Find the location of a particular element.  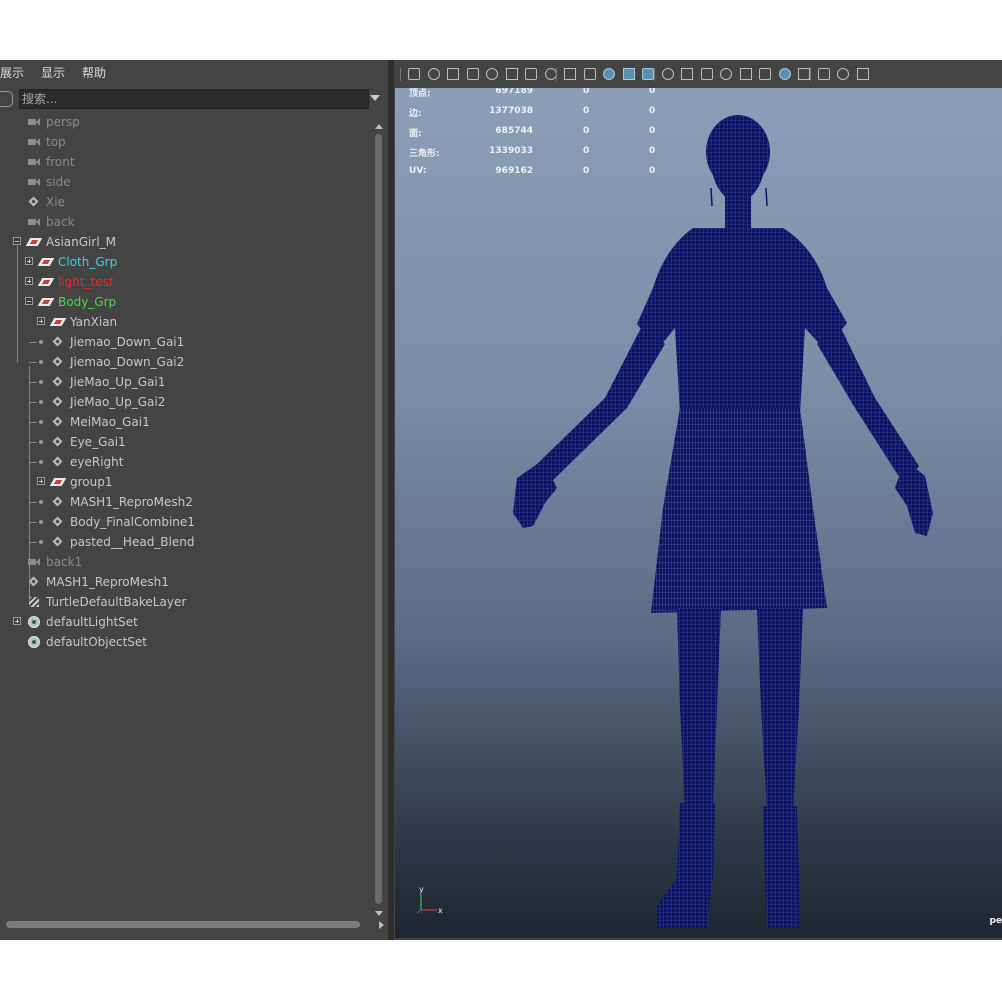

leaf-node-dot-icon is located at coordinates (41, 382).